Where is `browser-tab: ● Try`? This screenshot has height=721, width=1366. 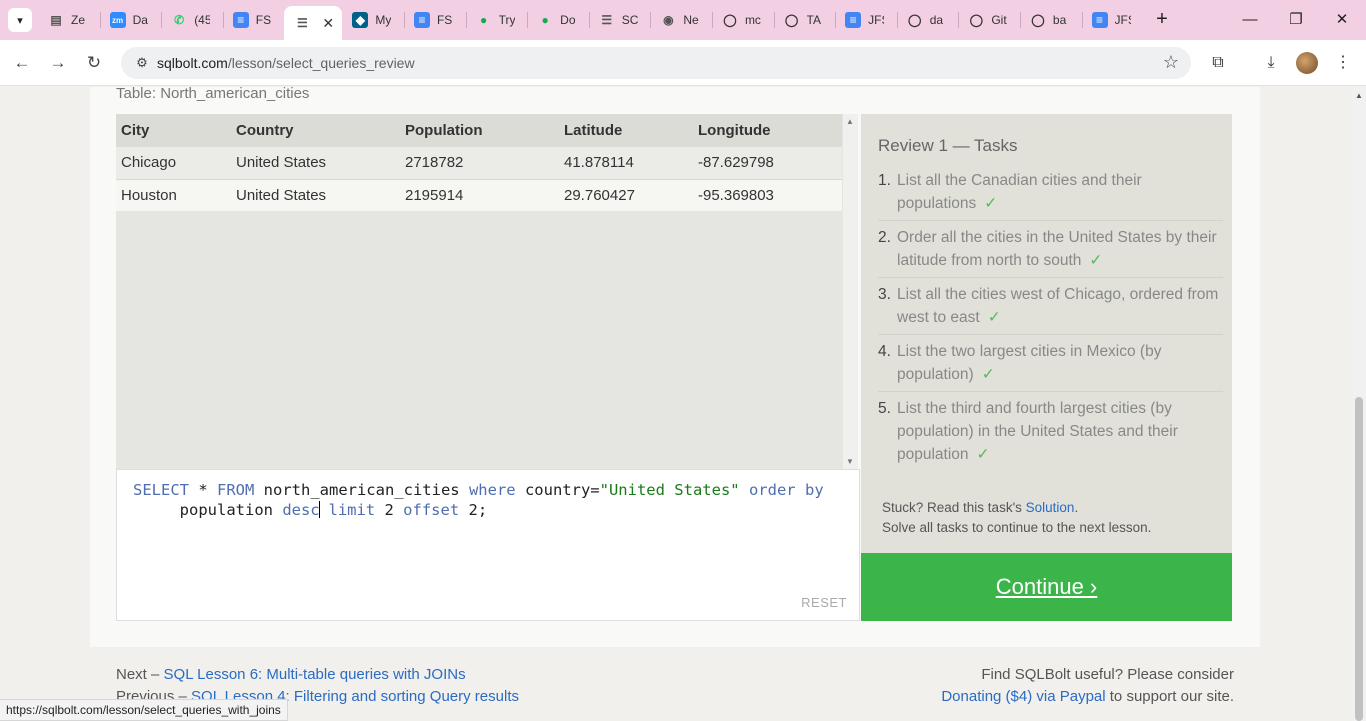 browser-tab: ● Try is located at coordinates (496, 20).